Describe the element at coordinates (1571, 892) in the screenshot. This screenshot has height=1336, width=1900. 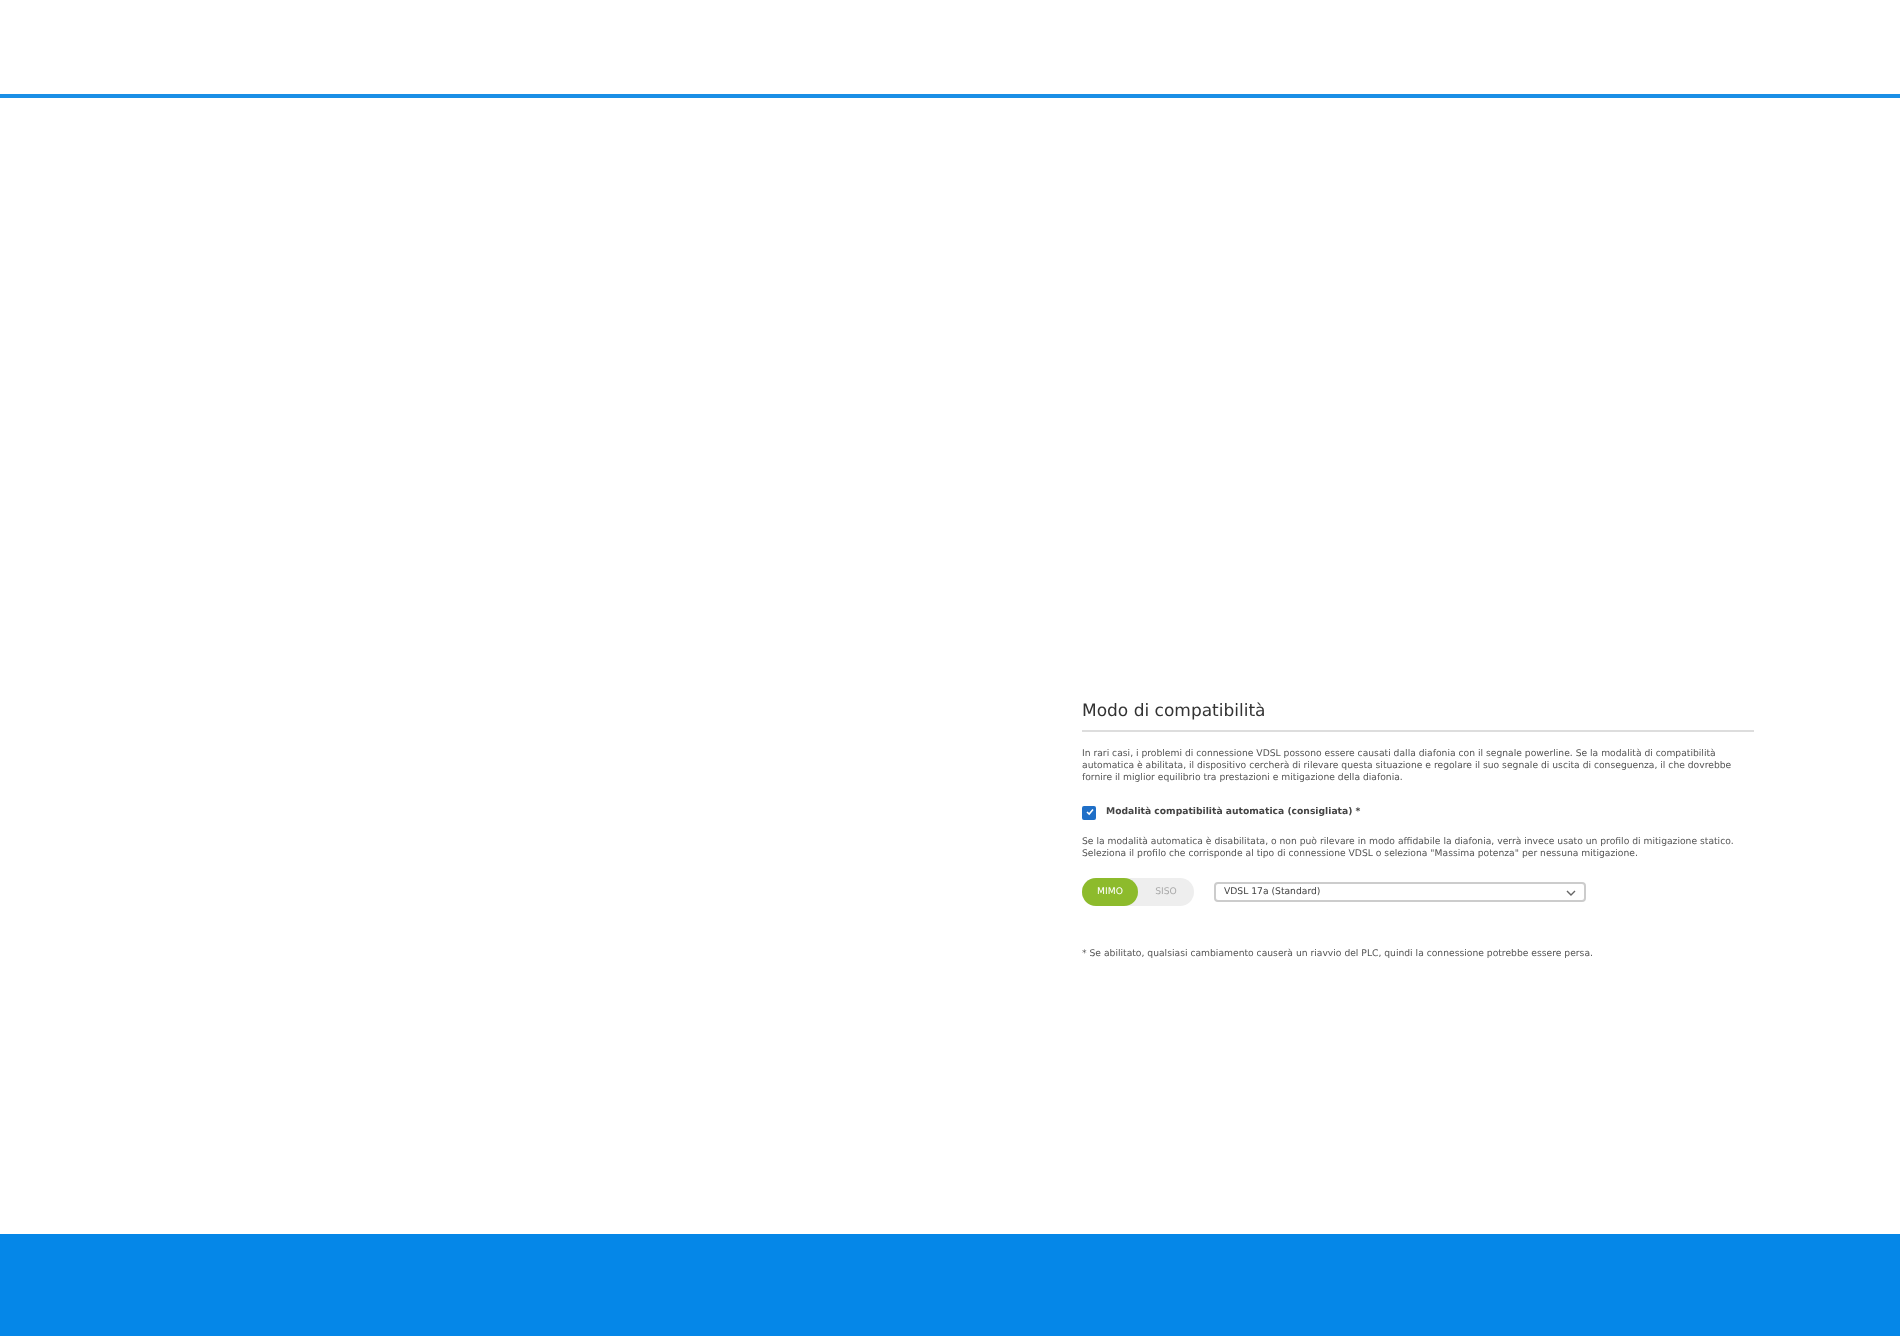
I see `chevron-down-icon` at that location.